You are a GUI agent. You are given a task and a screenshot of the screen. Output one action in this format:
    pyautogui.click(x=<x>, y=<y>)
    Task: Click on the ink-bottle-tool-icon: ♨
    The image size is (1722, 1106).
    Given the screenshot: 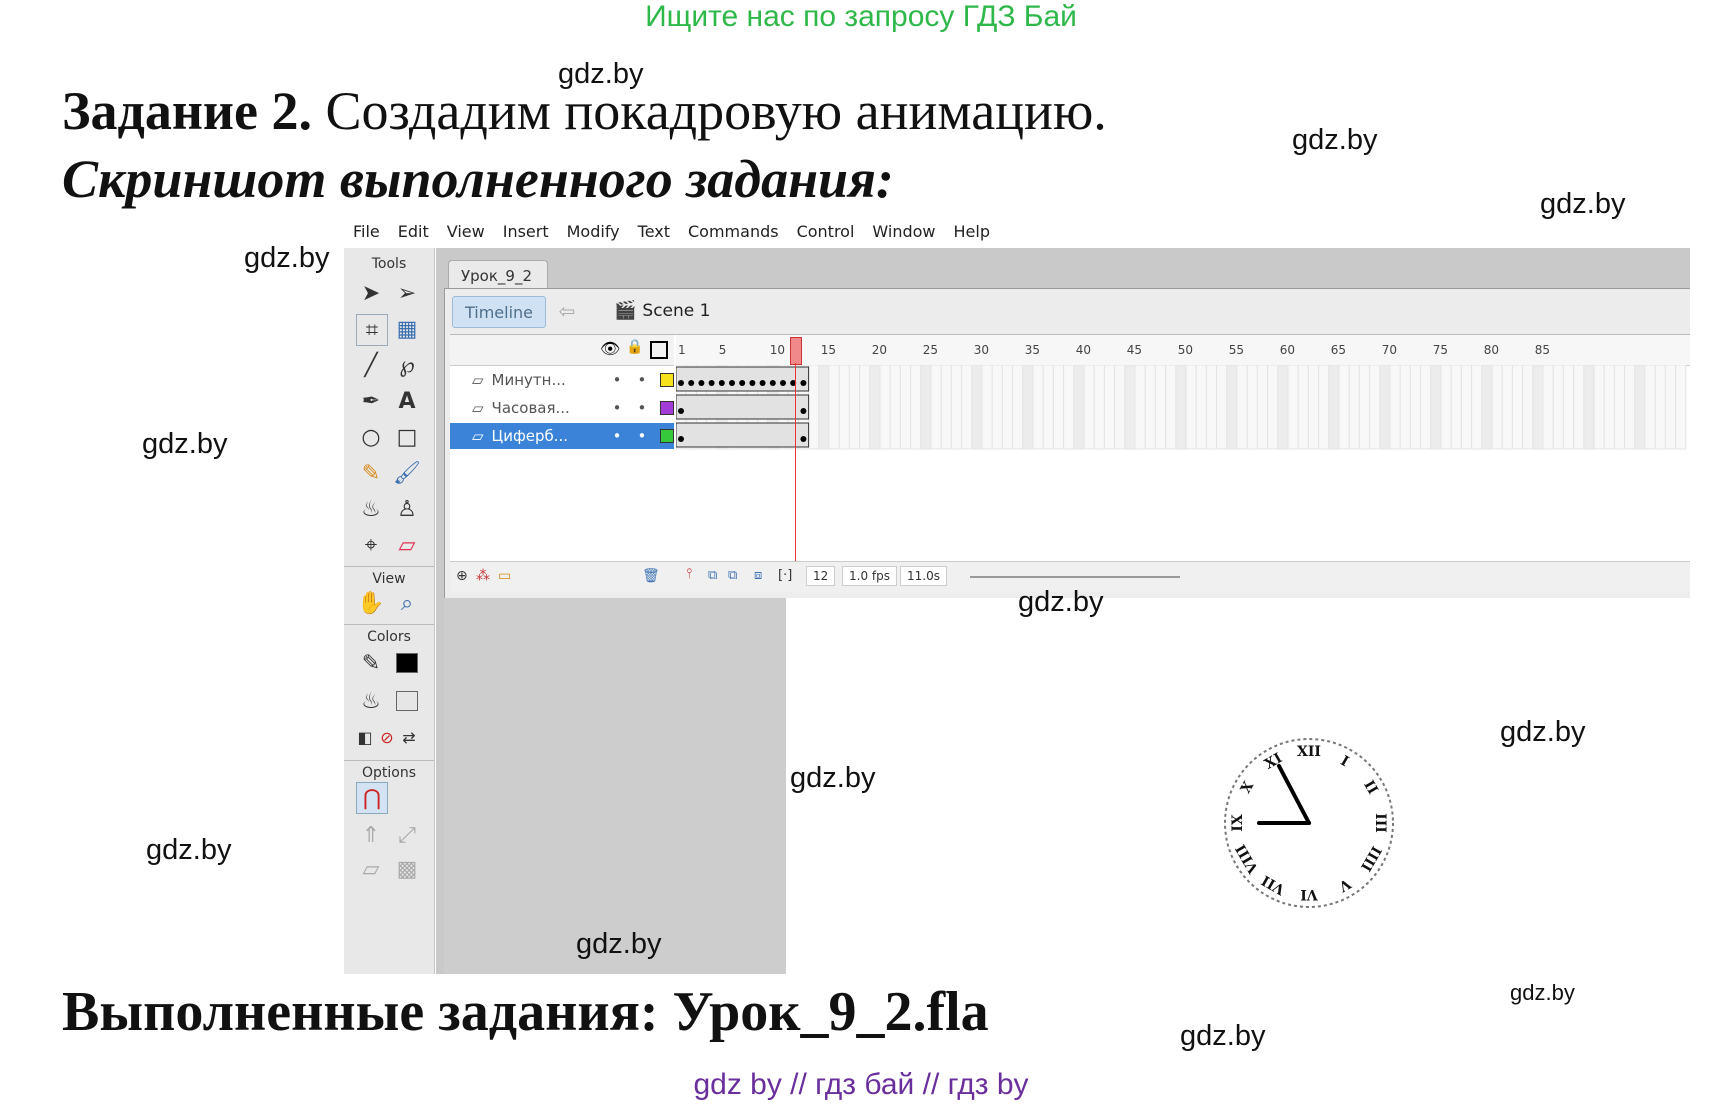 What is the action you would take?
    pyautogui.click(x=371, y=509)
    